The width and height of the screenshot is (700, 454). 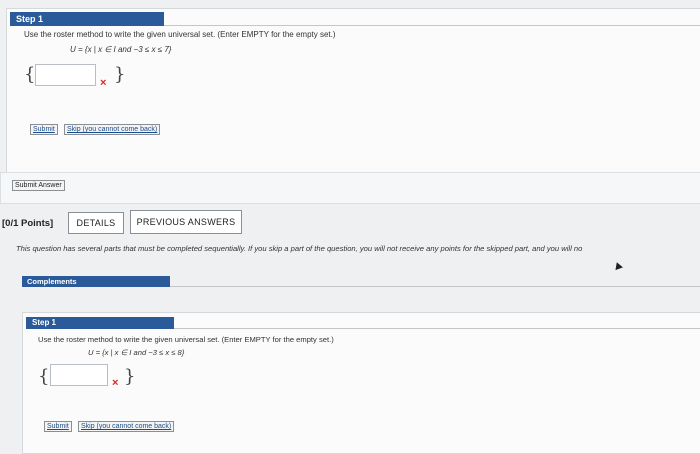 I want to click on step1-bottom-brace-open: {, so click(x=44, y=376).